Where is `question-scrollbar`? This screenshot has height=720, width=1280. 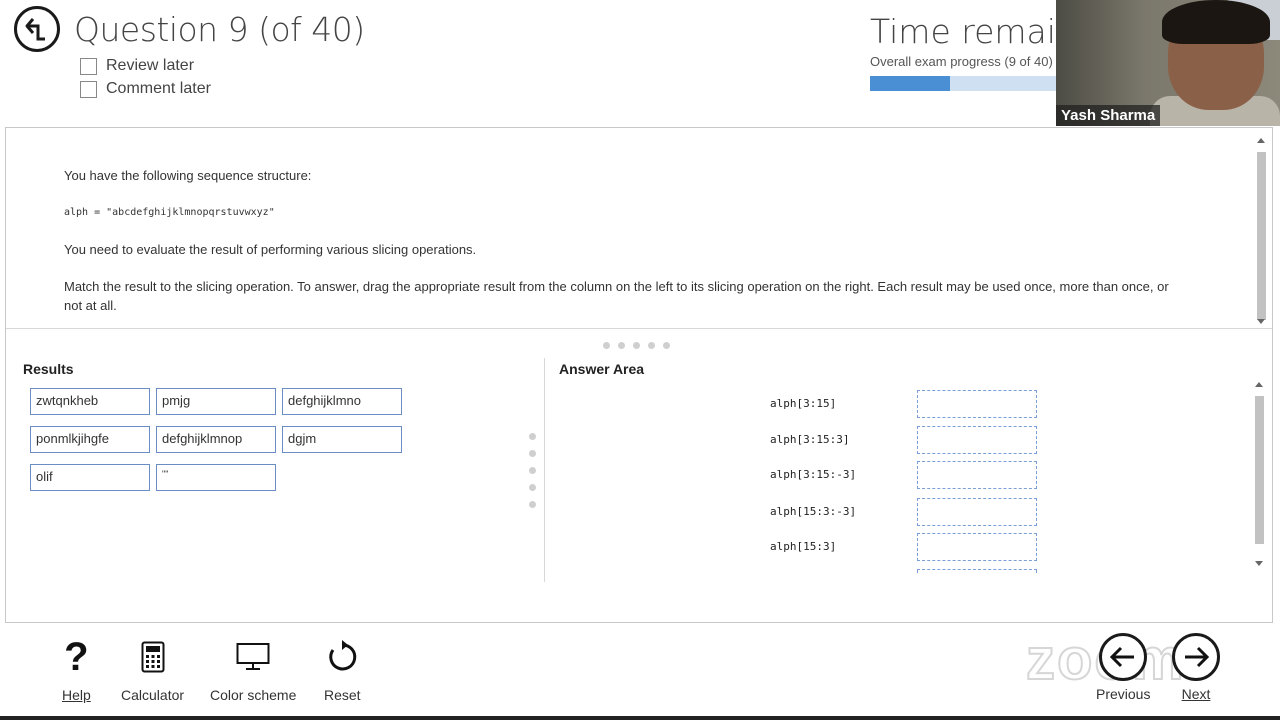
question-scrollbar is located at coordinates (1261, 231).